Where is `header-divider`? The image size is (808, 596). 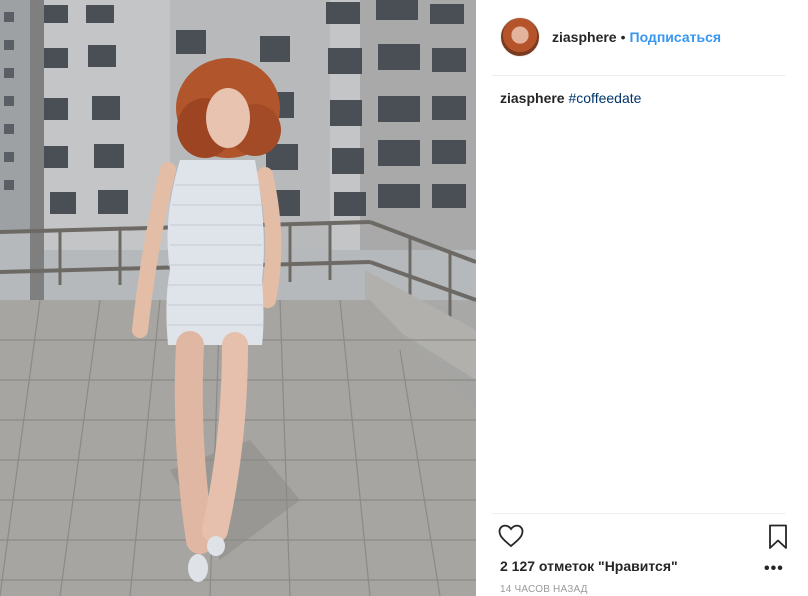 header-divider is located at coordinates (639, 75).